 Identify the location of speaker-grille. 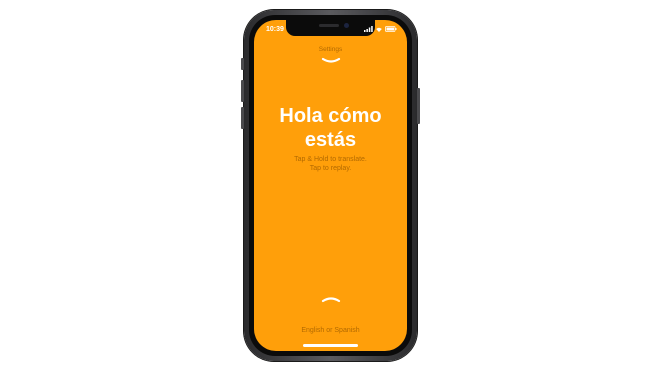
(329, 25).